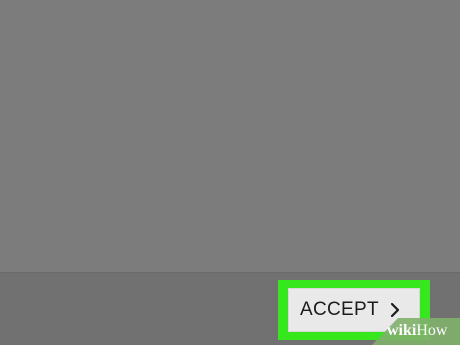 This screenshot has height=345, width=460. What do you see at coordinates (395, 310) in the screenshot?
I see `chevron-right-icon` at bounding box center [395, 310].